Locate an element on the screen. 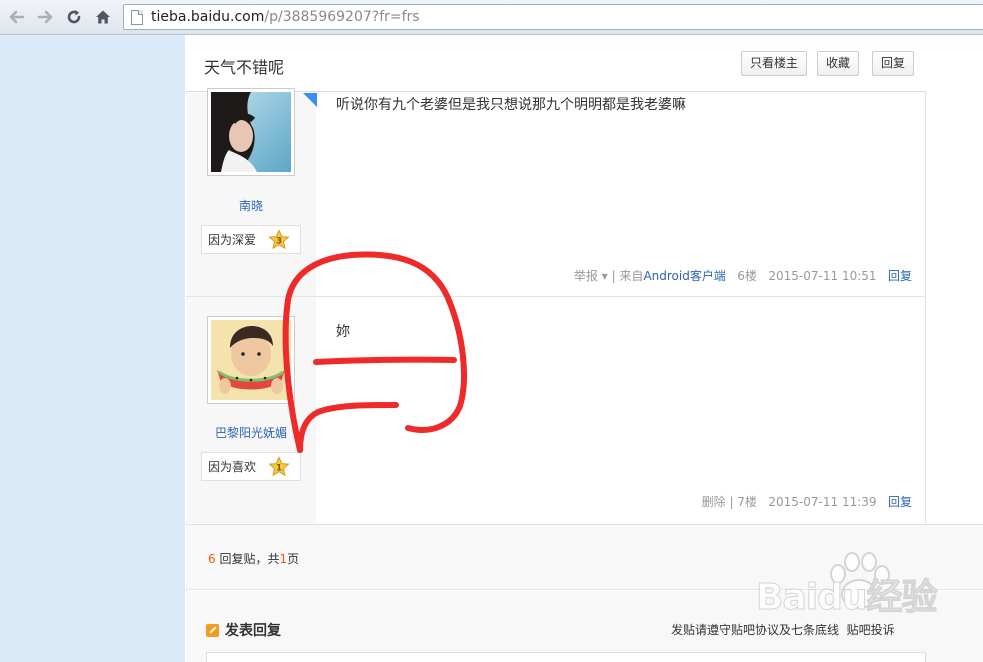  baidu-jingyan-watermark: Baidu经验 is located at coordinates (867, 583).